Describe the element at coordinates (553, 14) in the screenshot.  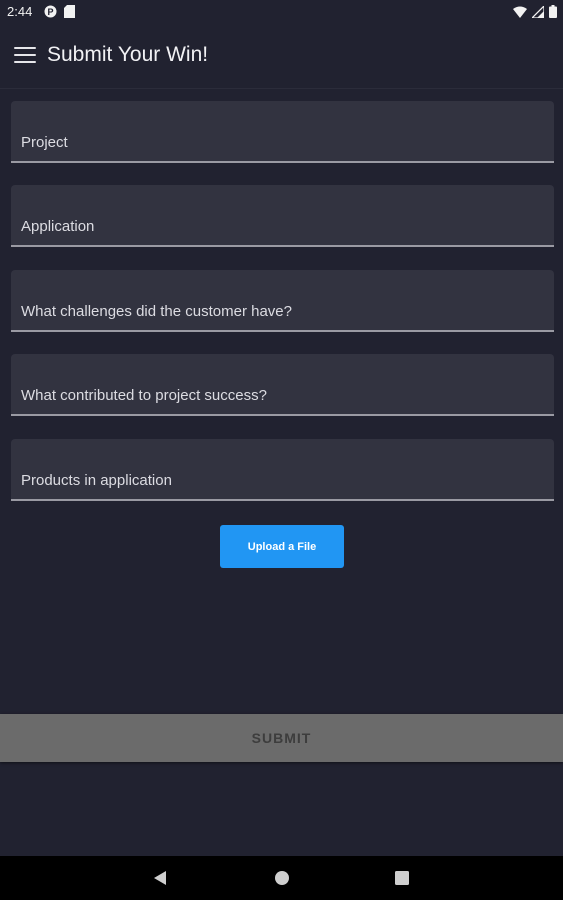
I see `battery-icon` at that location.